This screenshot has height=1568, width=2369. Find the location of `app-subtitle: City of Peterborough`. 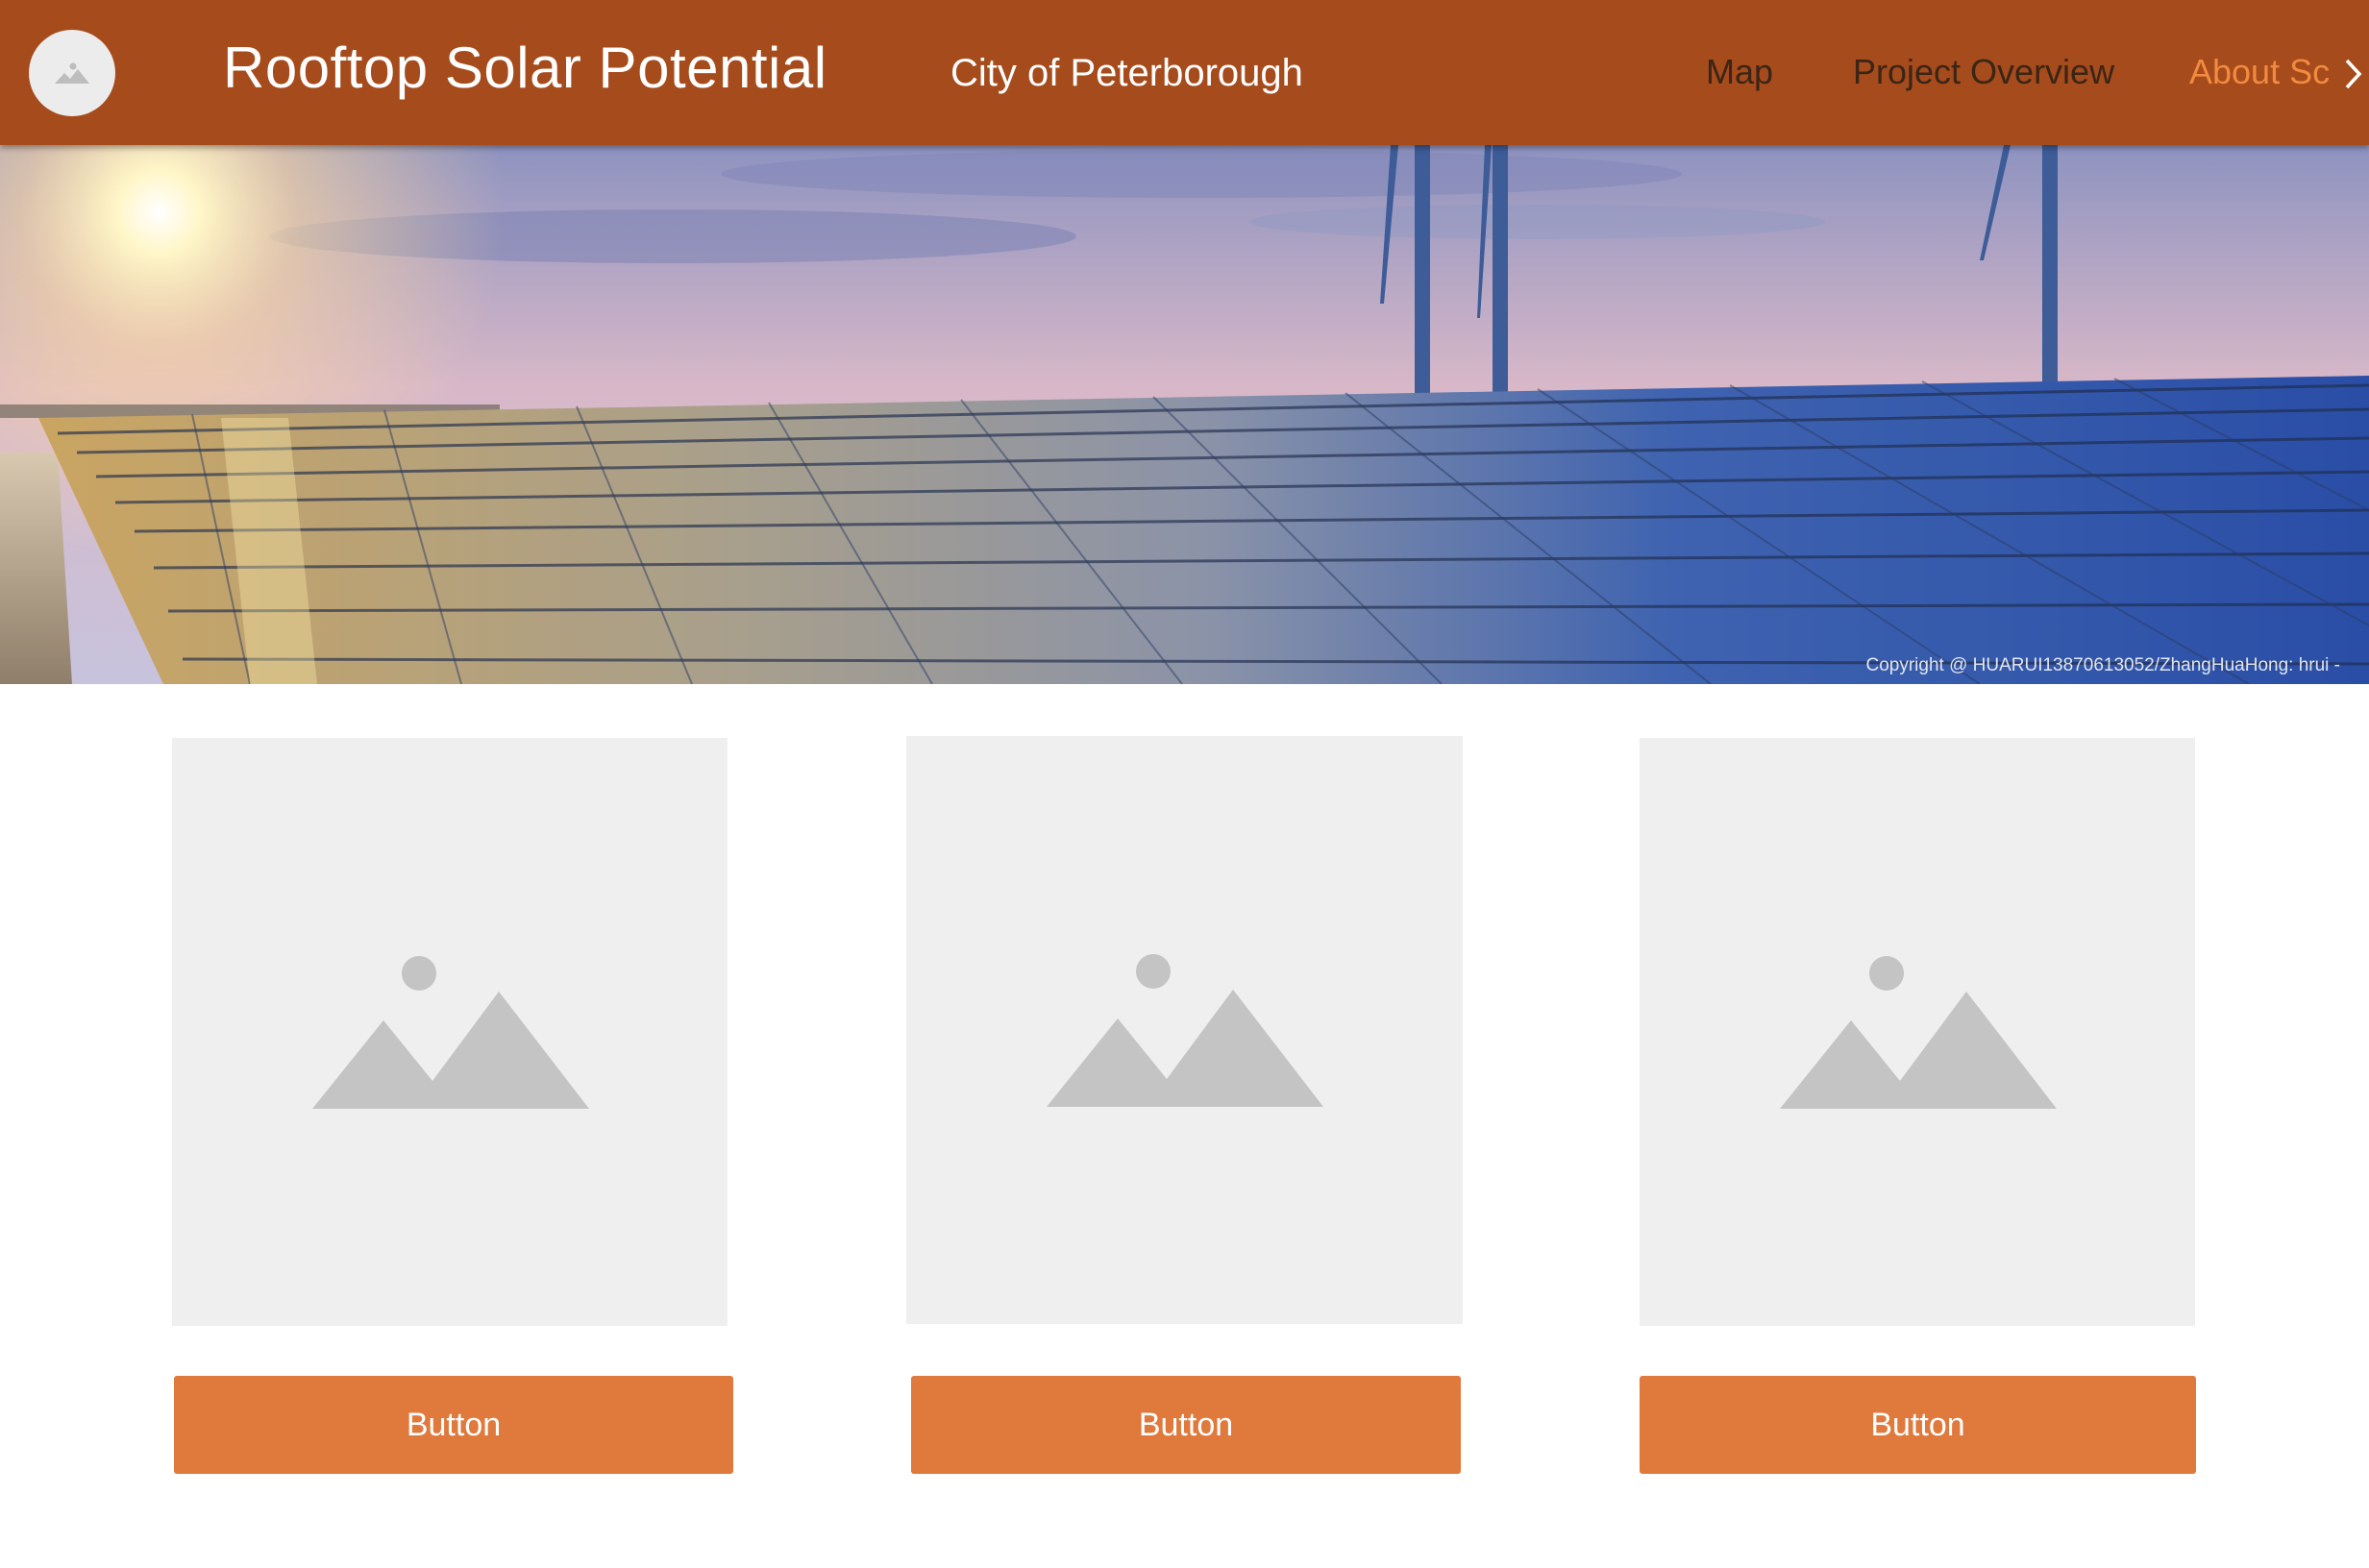

app-subtitle: City of Peterborough is located at coordinates (1127, 73).